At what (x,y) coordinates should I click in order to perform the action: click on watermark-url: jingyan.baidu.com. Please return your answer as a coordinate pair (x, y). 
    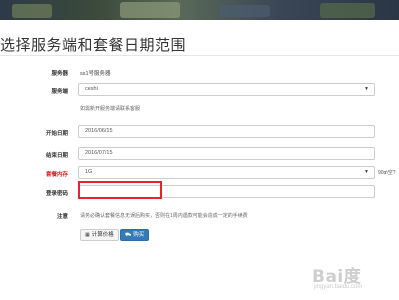
    Looking at the image, I should click on (338, 287).